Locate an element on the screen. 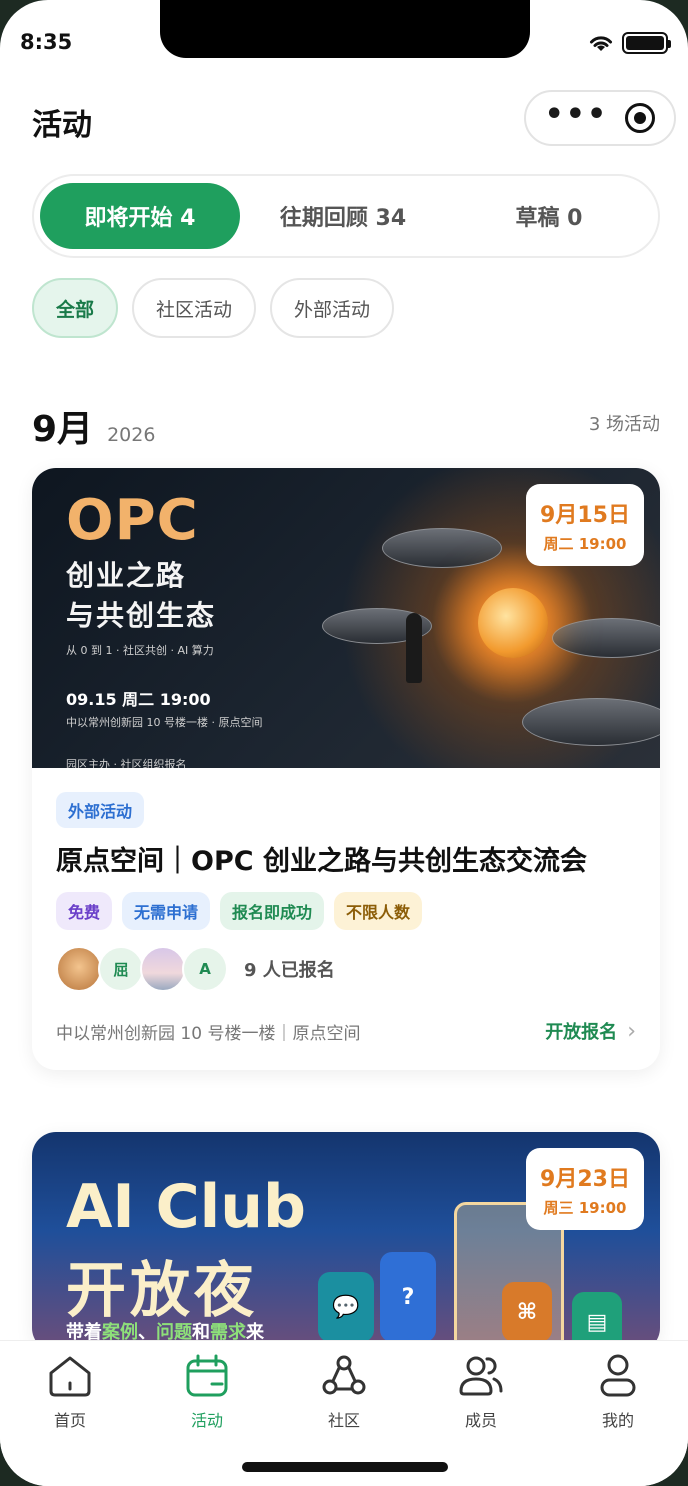 The image size is (688, 1486). status-icons is located at coordinates (629, 43).